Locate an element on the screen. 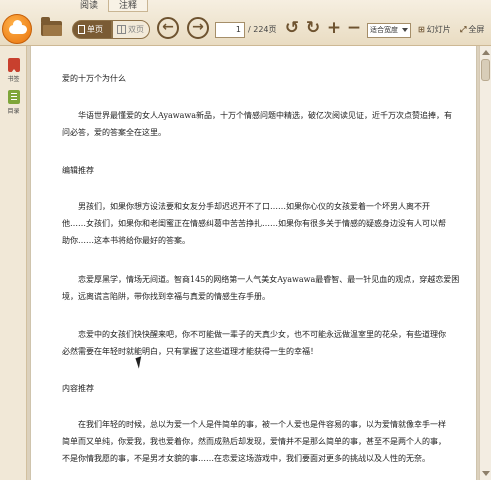  fullscreen-button: ⤢ 全屏 is located at coordinates (472, 29).